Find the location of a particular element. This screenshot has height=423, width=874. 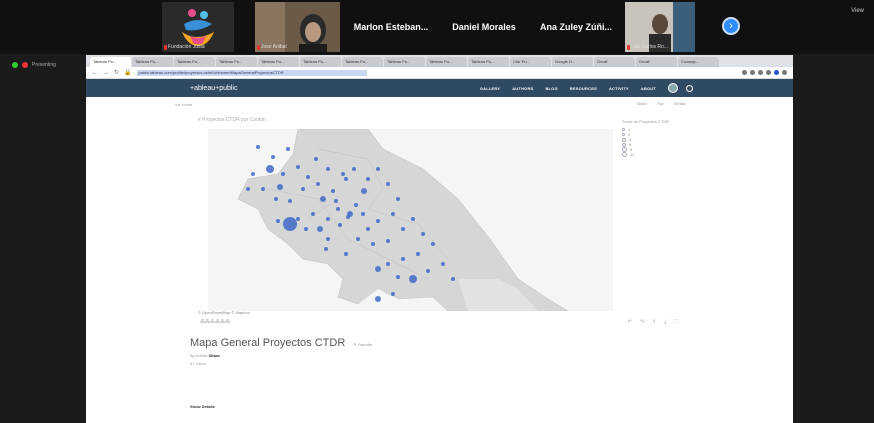

favorite-link: ✎ Favorite is located at coordinates (362, 344).